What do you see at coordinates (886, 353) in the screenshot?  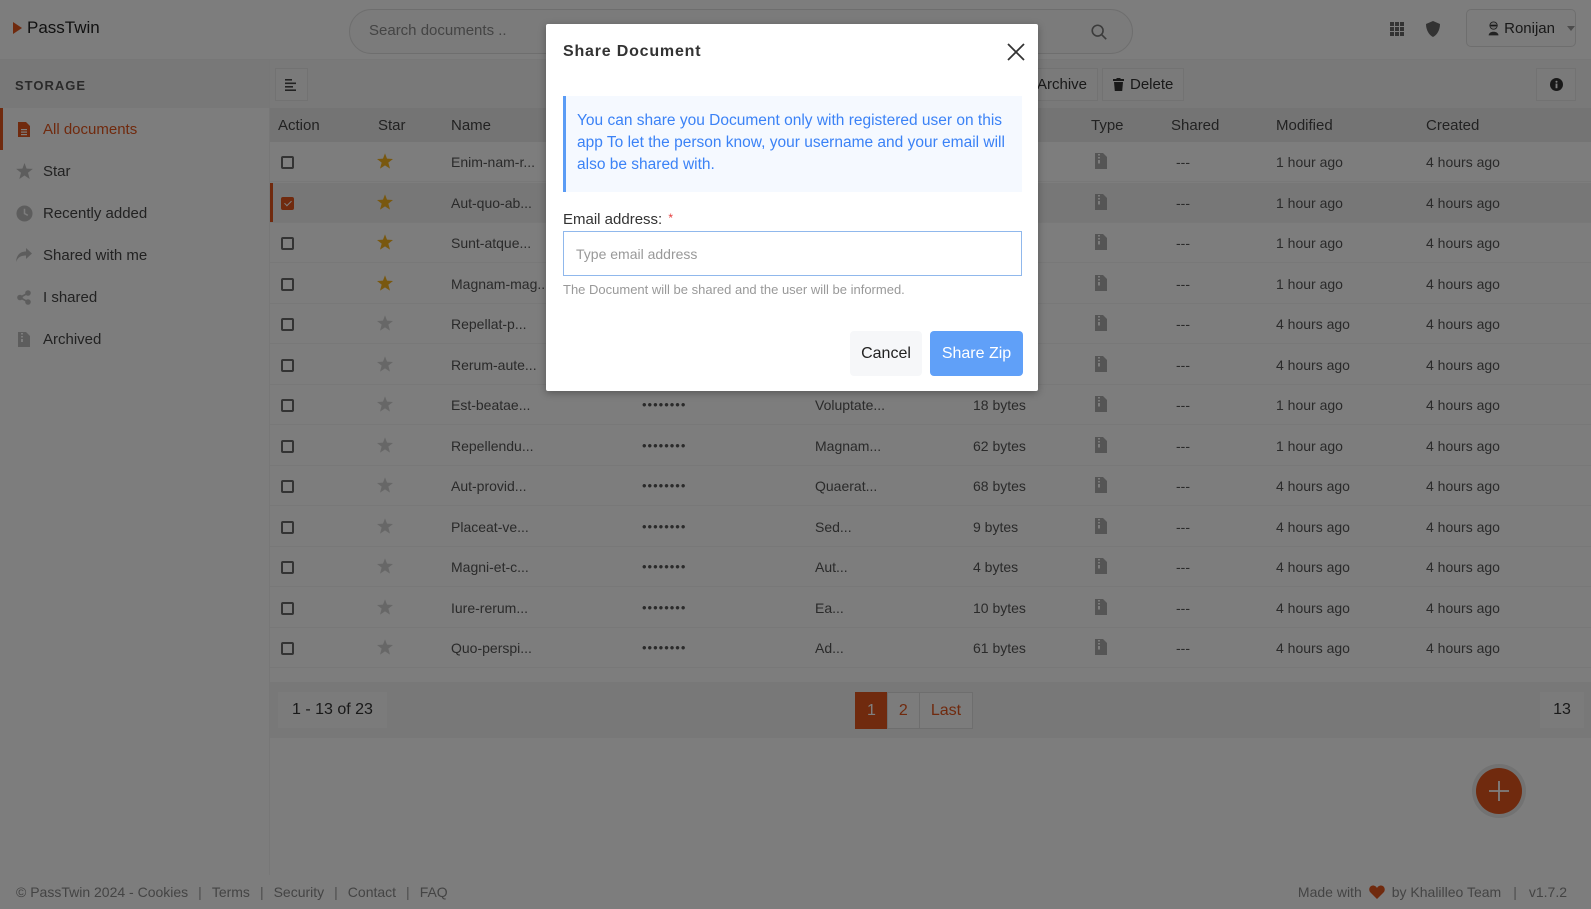 I see `cancel-button: Cancel` at bounding box center [886, 353].